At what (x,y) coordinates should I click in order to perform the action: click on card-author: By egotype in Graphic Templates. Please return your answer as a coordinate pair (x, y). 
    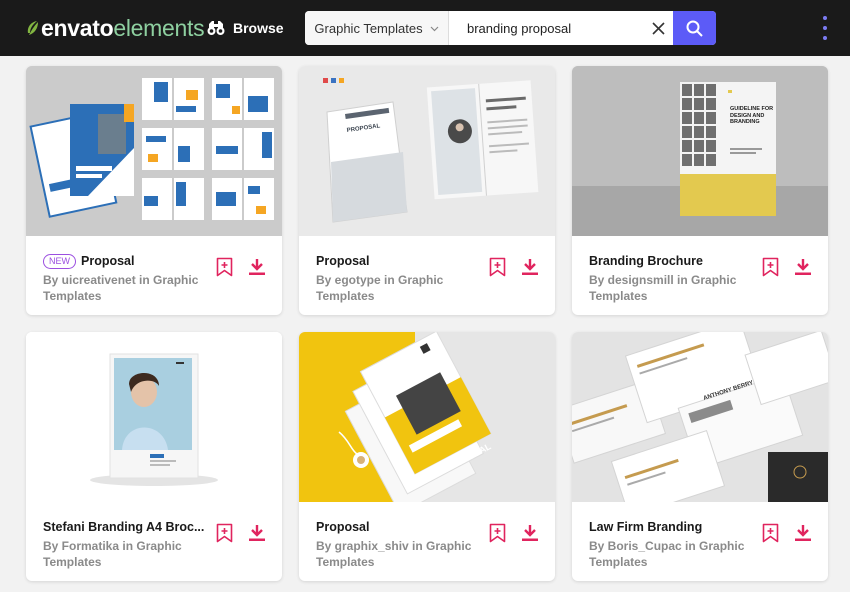
    Looking at the image, I should click on (396, 288).